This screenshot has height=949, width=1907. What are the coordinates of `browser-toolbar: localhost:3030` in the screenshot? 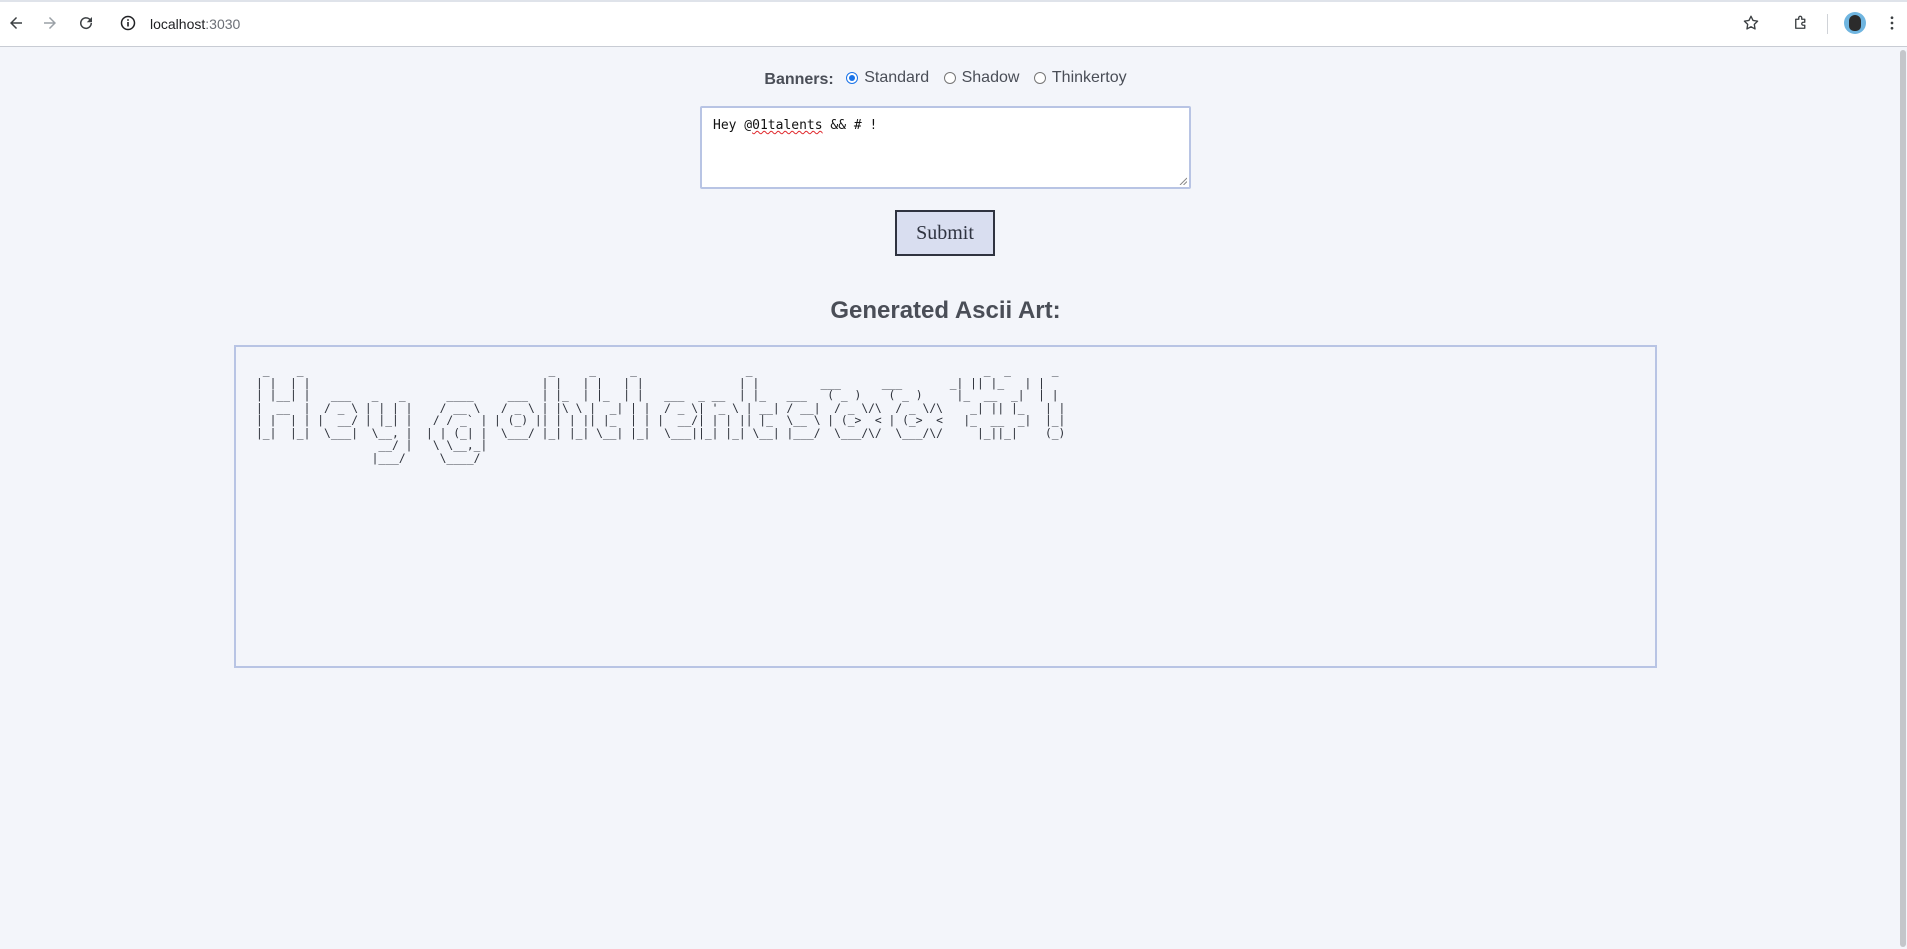 It's located at (953, 23).